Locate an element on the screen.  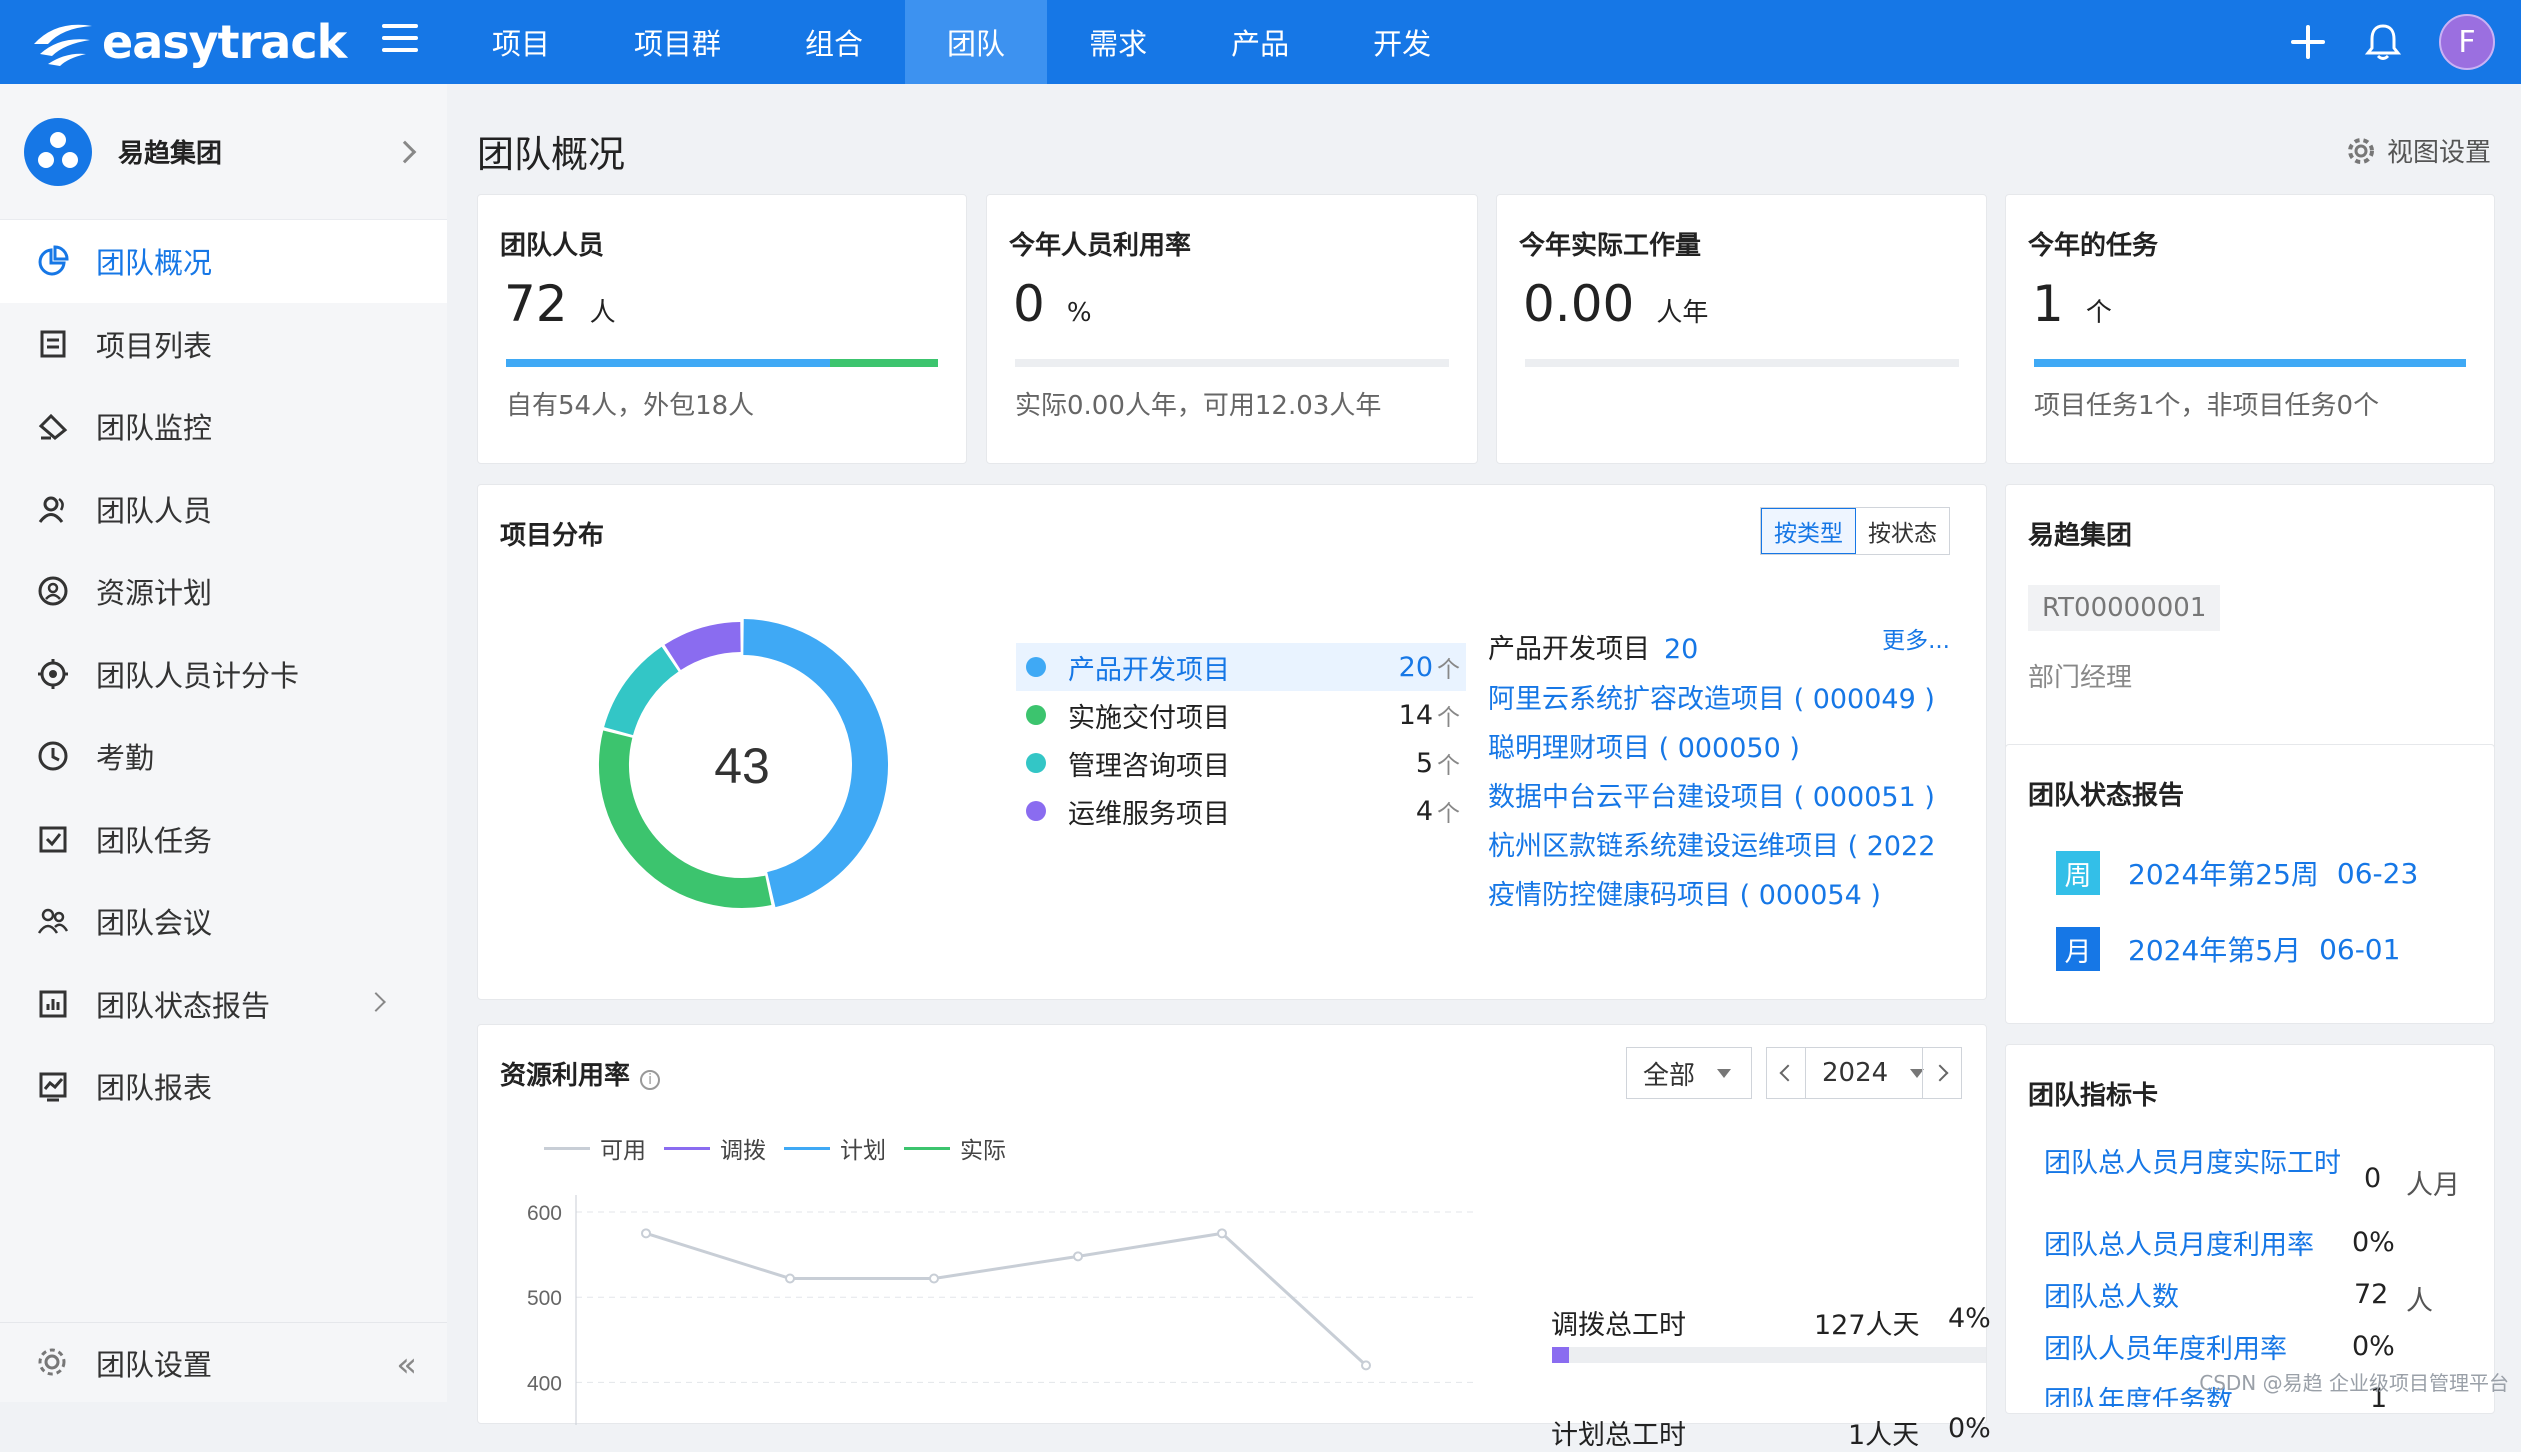
sidebar-item-meetings: 团队会议 is located at coordinates (223, 921).